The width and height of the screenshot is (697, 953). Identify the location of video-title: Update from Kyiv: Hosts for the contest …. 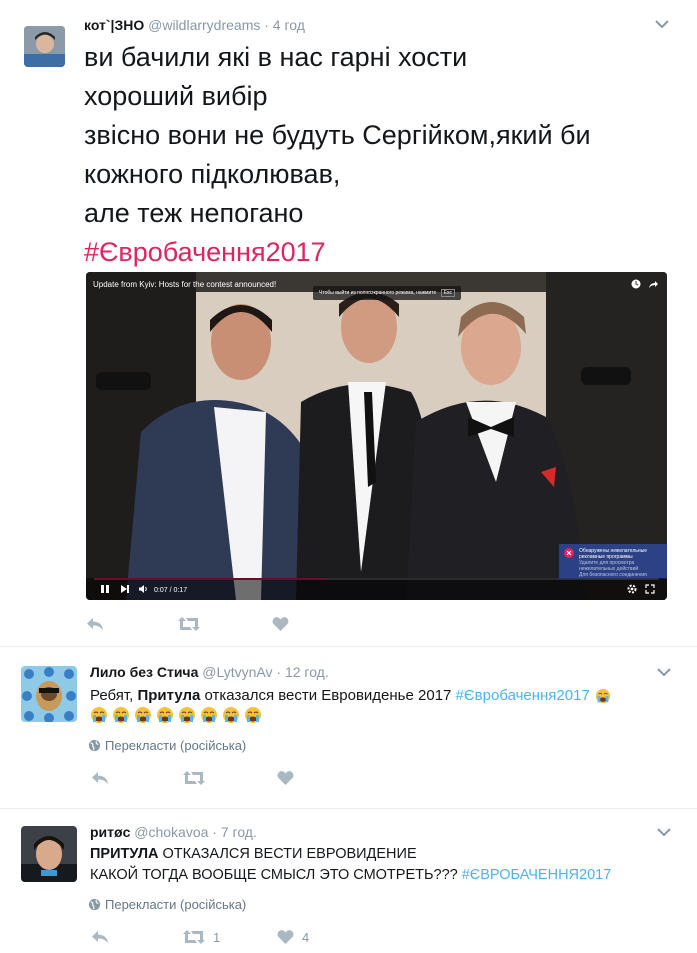
(185, 284).